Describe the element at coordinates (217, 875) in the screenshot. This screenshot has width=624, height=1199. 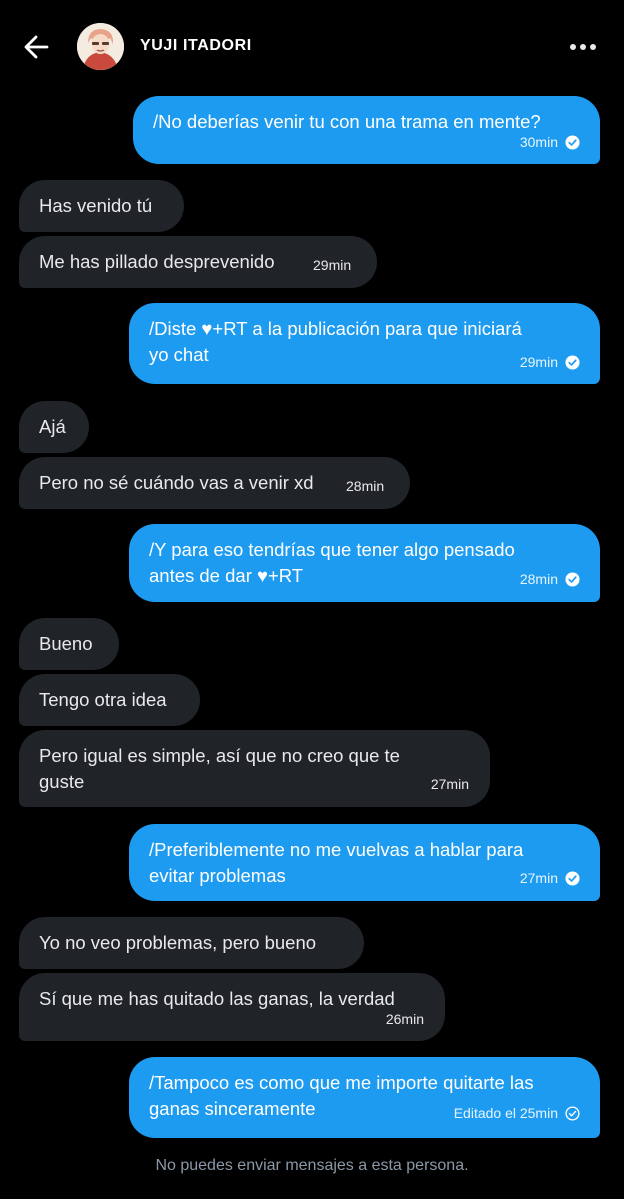
I see `message-text-line: evitar problemas` at that location.